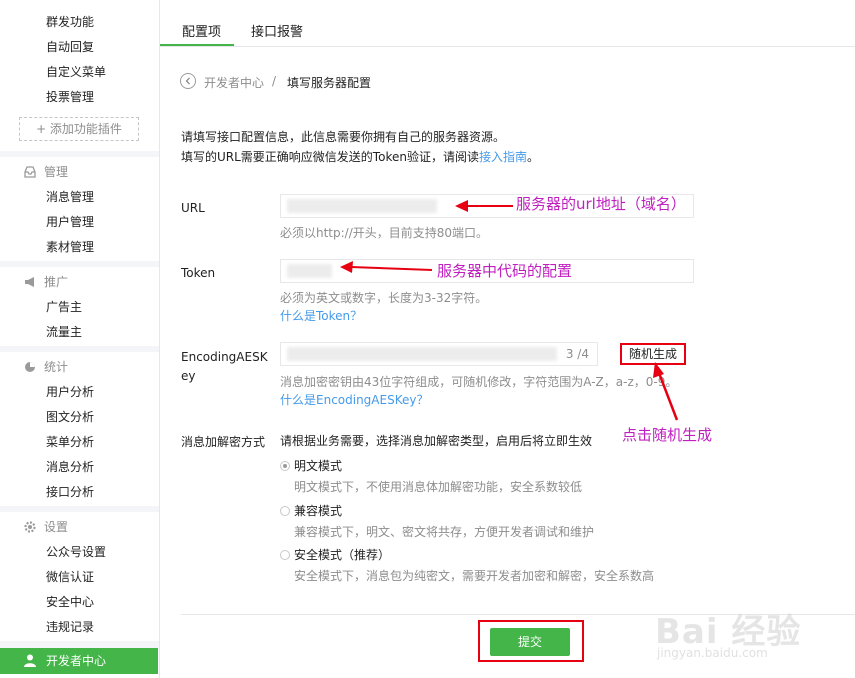 Image resolution: width=855 pixels, height=678 pixels. I want to click on sidebar-item-advertiser: 广告主, so click(64, 306).